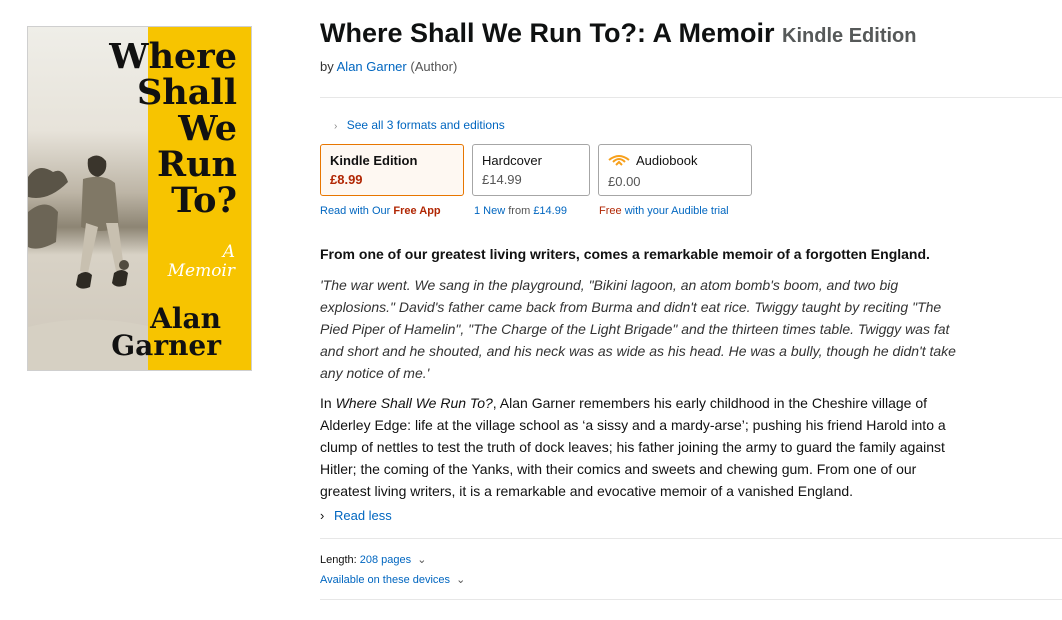 The width and height of the screenshot is (1062, 620). What do you see at coordinates (624, 182) in the screenshot?
I see `format-price: £0.00` at bounding box center [624, 182].